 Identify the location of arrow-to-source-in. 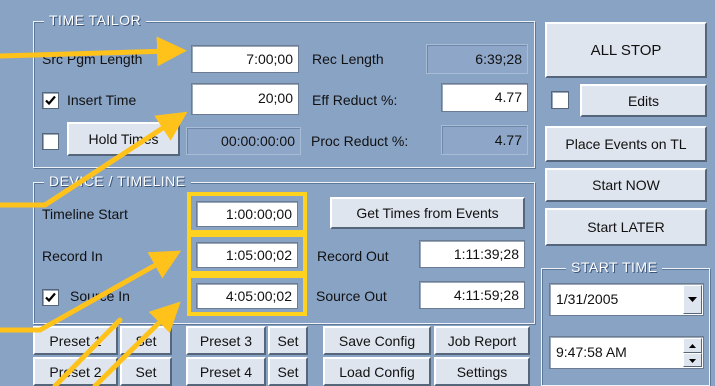
(136, 343).